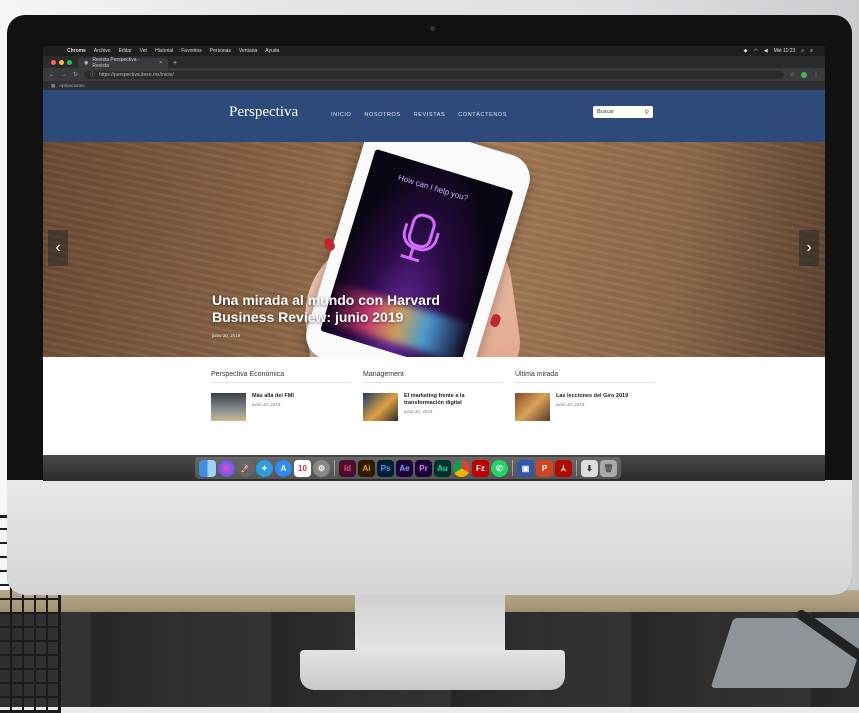 The image size is (859, 713). I want to click on window-controls, so click(61, 62).